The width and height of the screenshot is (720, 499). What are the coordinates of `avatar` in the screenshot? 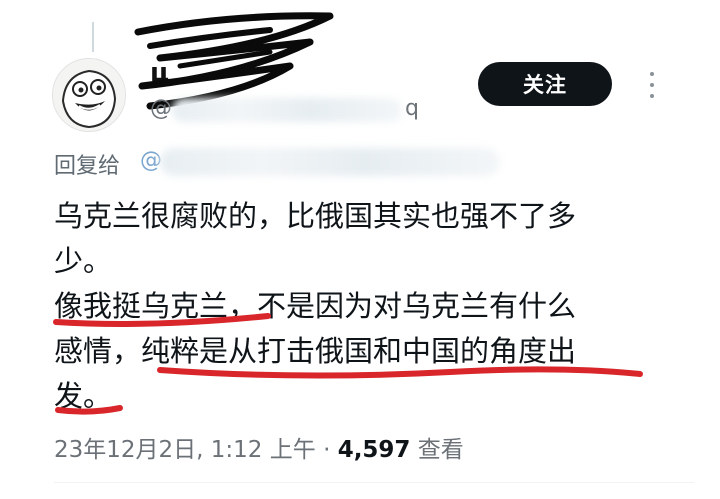 It's located at (89, 95).